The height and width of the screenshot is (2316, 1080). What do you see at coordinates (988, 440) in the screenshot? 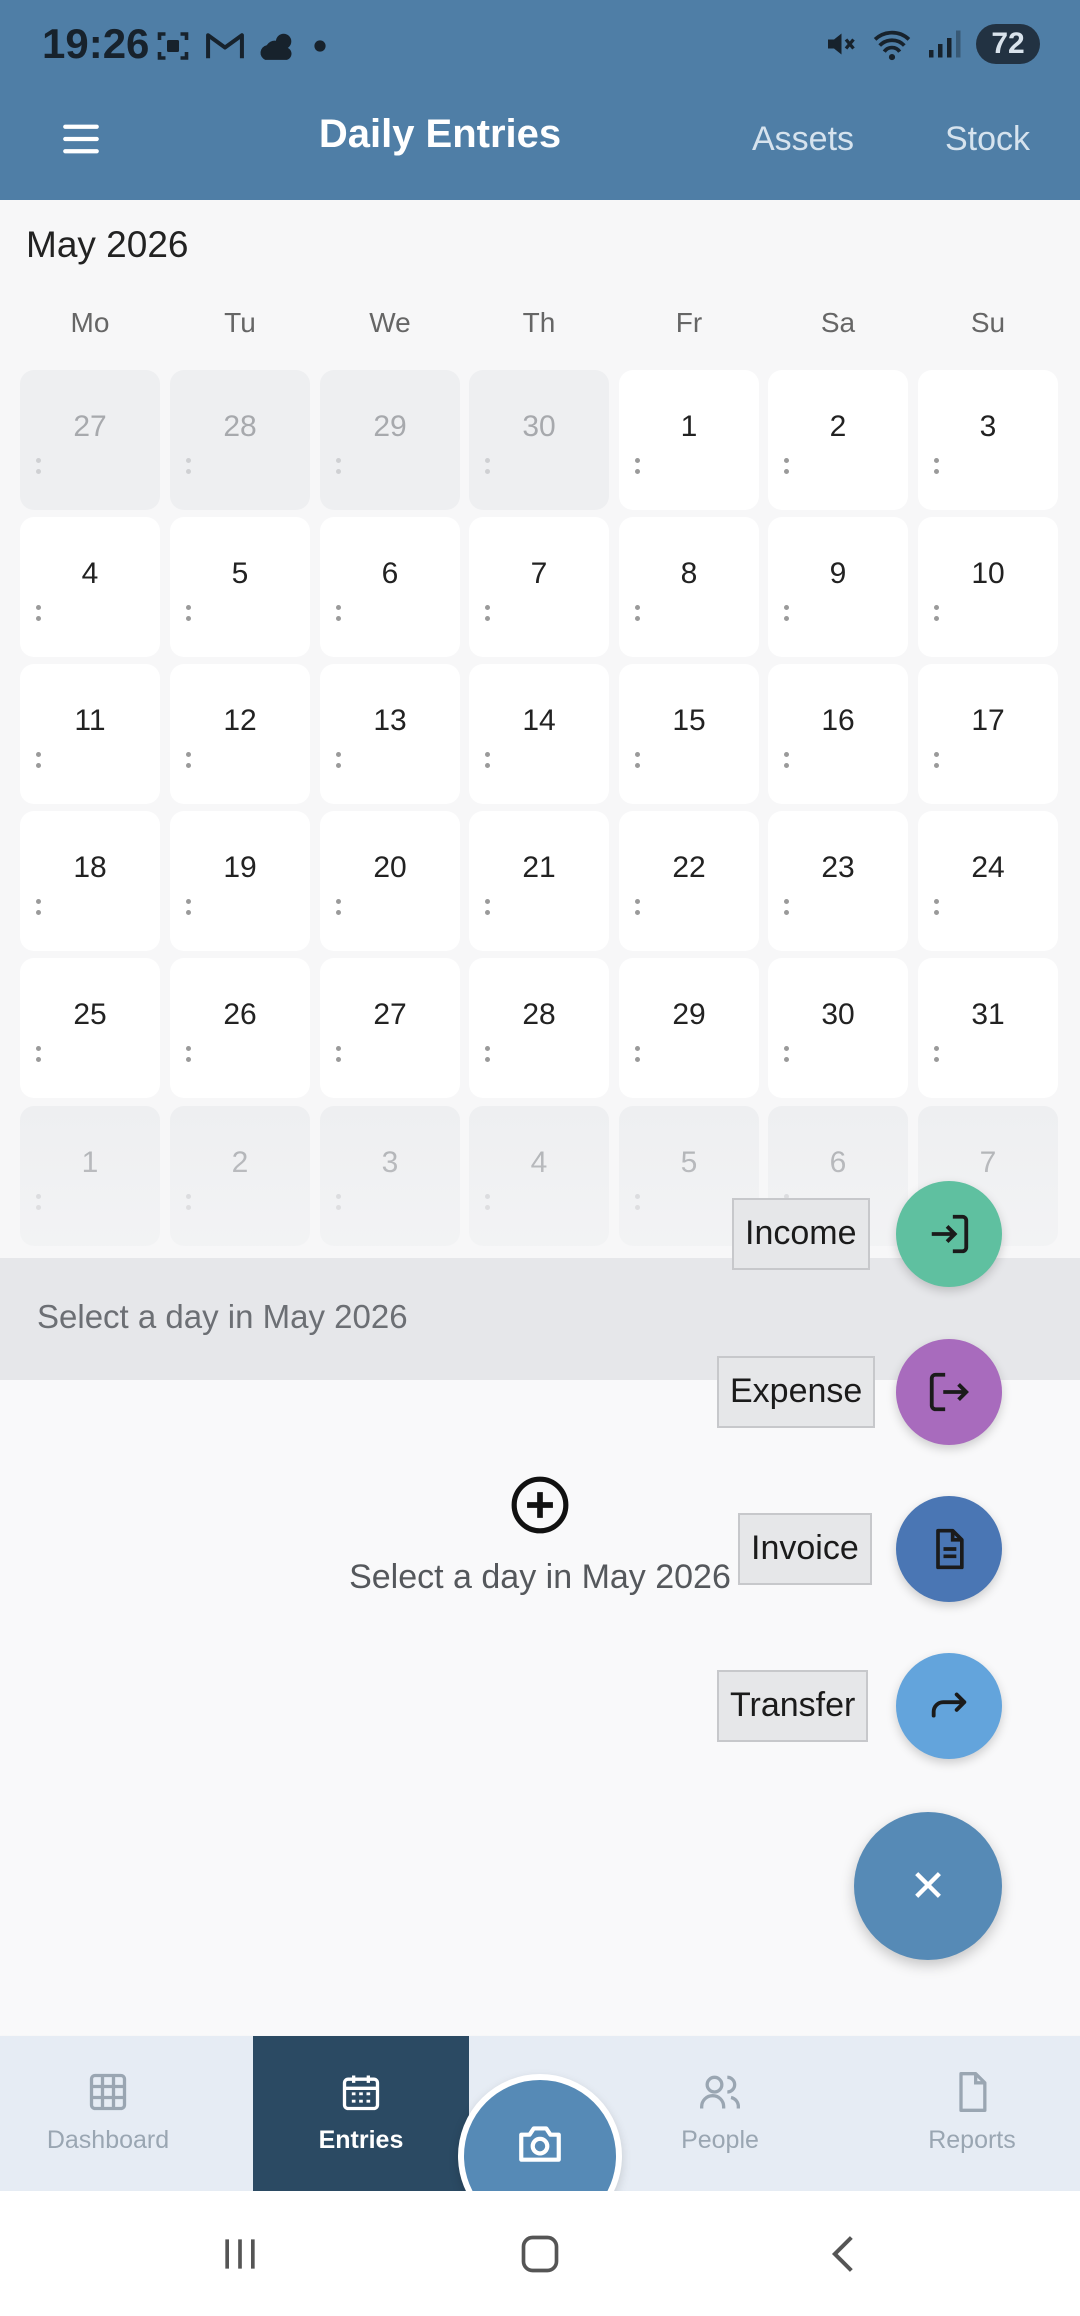
I see `calendar-day: 3` at bounding box center [988, 440].